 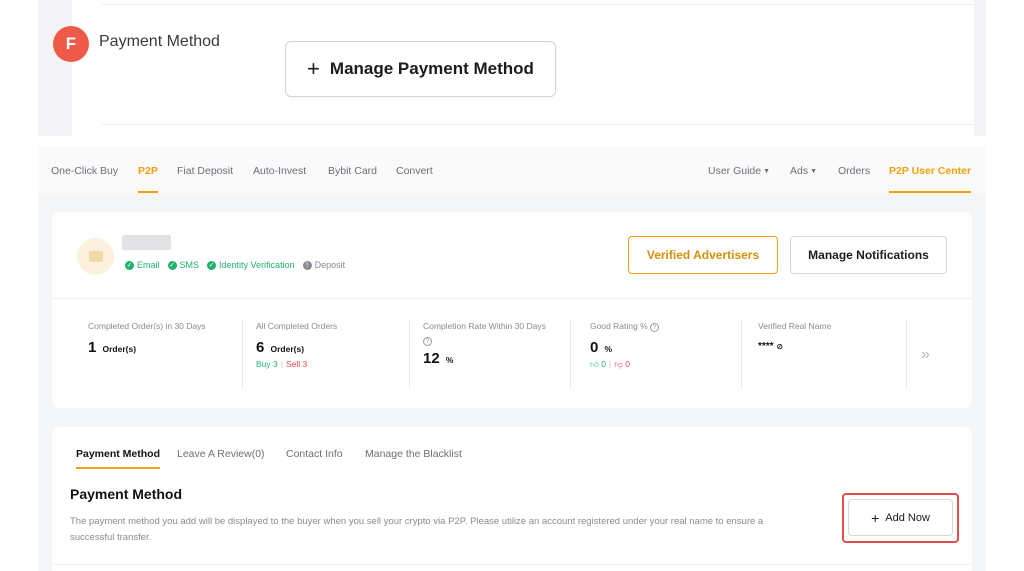 What do you see at coordinates (257, 265) in the screenshot?
I see `verification-label: Identity Verification` at bounding box center [257, 265].